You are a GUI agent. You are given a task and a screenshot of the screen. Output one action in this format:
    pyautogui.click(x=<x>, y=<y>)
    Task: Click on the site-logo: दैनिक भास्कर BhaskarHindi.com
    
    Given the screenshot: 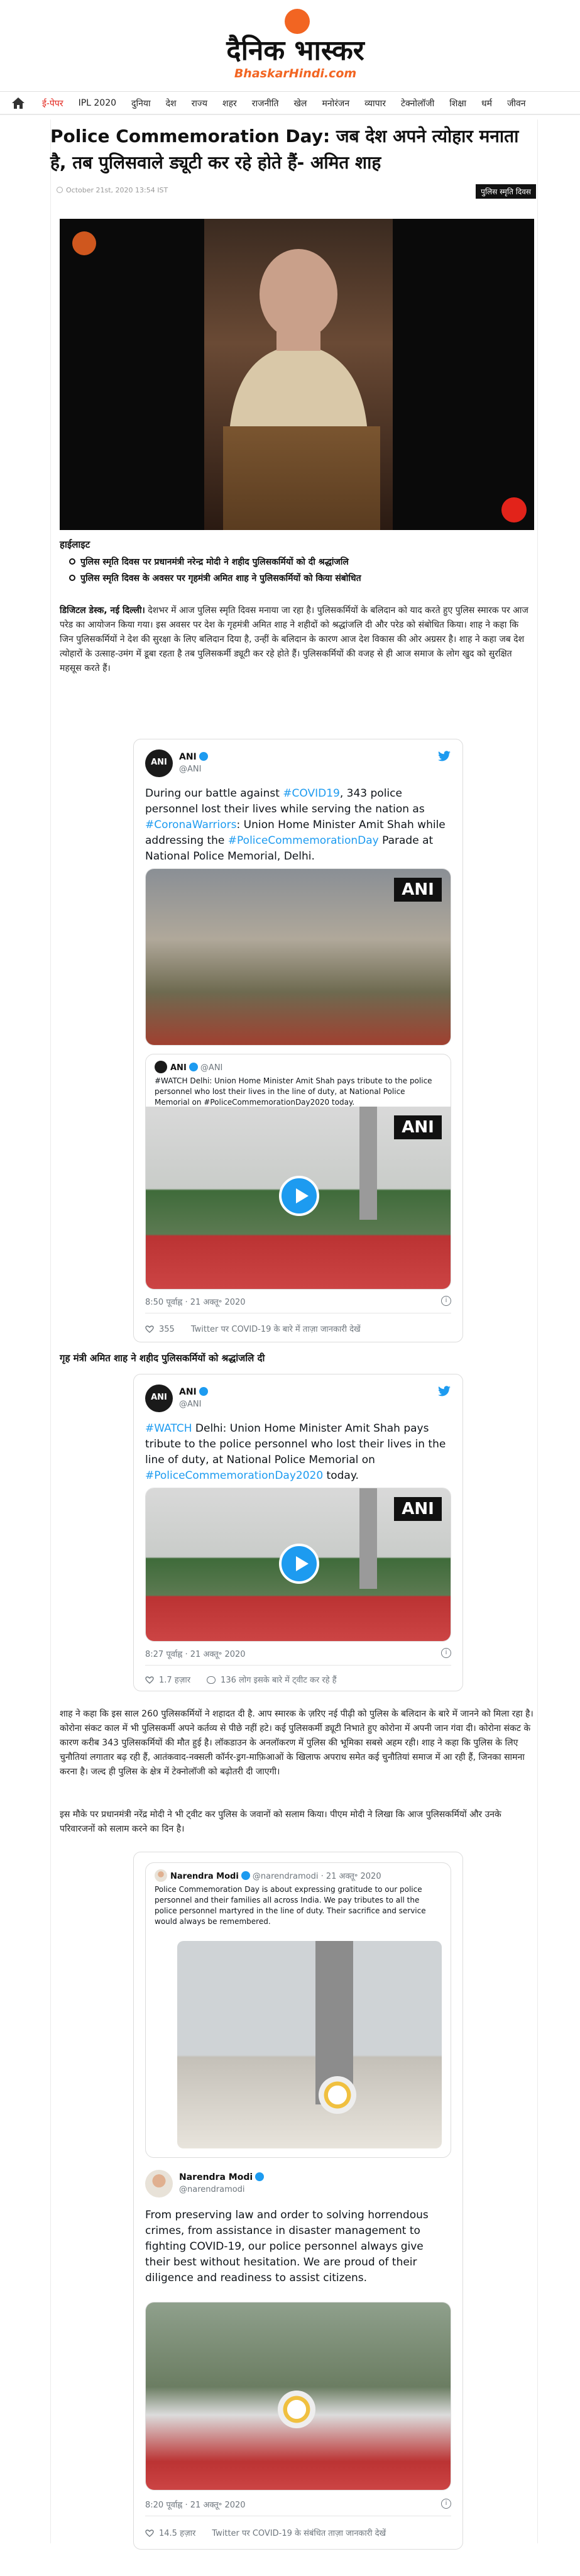 What is the action you would take?
    pyautogui.click(x=295, y=43)
    